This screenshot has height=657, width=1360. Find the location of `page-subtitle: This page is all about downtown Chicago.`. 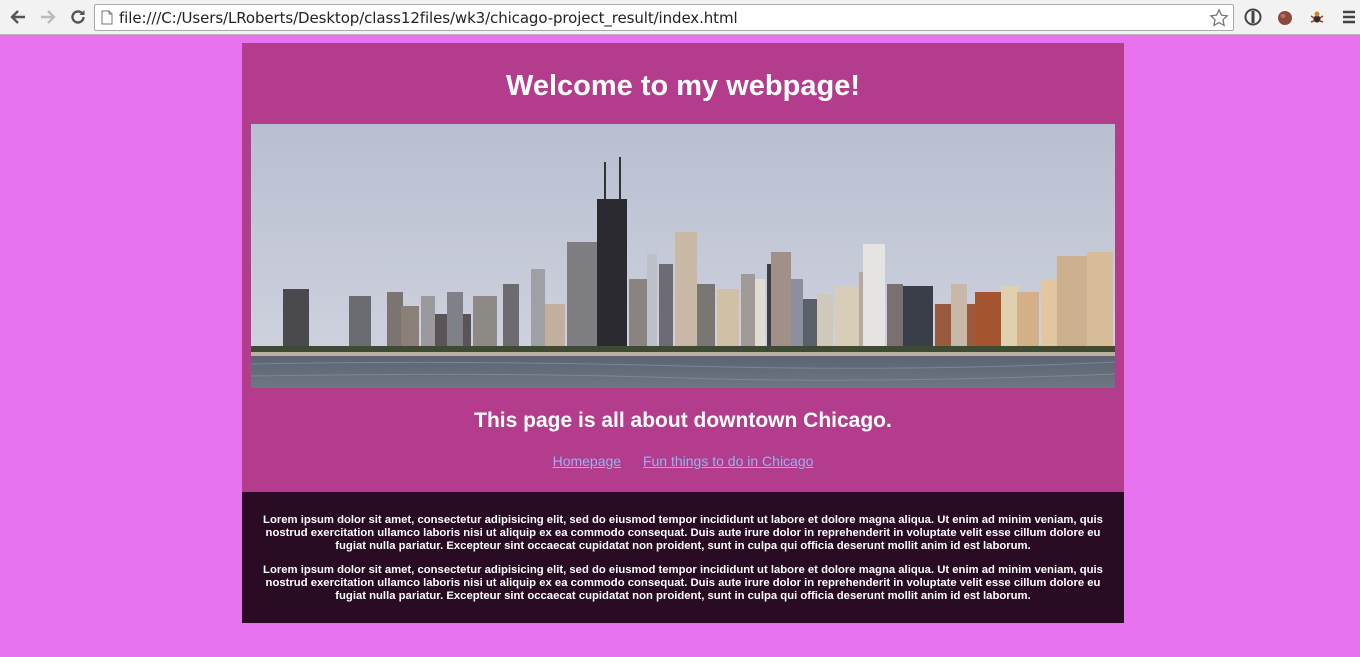

page-subtitle: This page is all about downtown Chicago. is located at coordinates (683, 420).